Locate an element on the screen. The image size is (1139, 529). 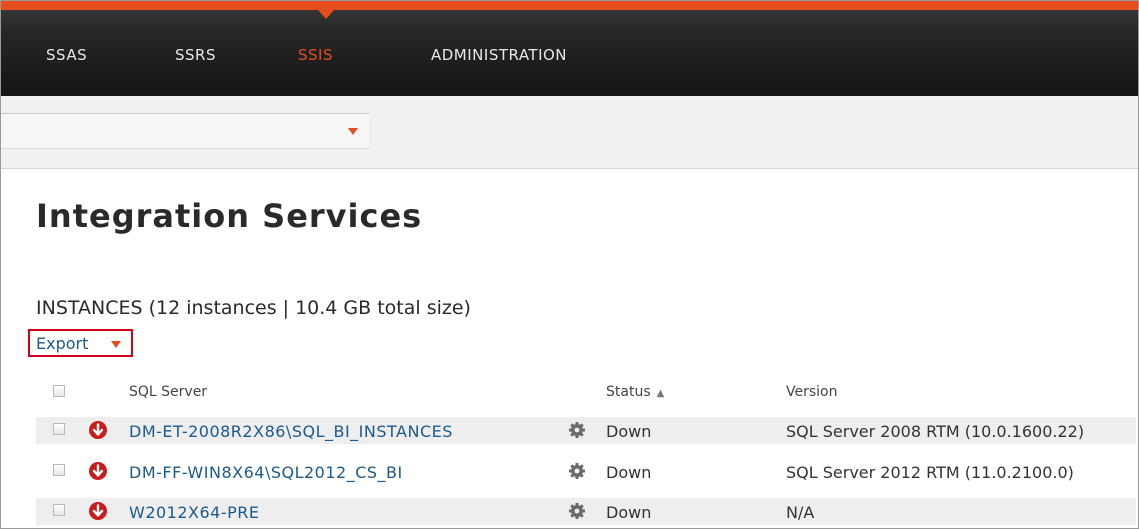
header-status: Status ▲ is located at coordinates (635, 392).